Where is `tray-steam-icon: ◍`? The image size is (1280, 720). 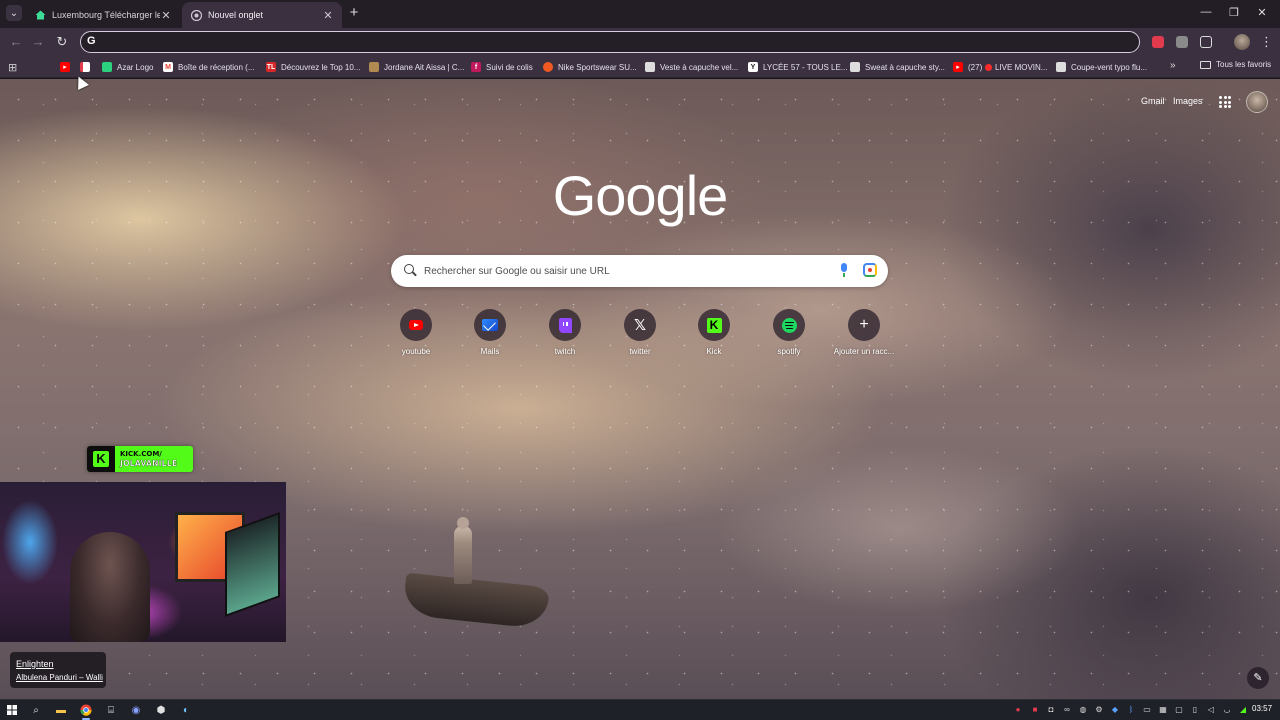
tray-steam-icon: ◍ is located at coordinates (1083, 710).